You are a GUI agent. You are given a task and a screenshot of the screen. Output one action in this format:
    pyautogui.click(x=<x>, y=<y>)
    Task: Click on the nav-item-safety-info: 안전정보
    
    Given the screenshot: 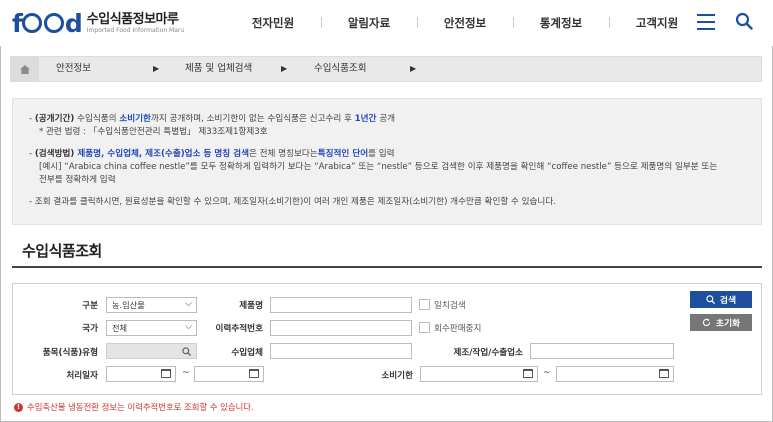 What is the action you would take?
    pyautogui.click(x=465, y=23)
    